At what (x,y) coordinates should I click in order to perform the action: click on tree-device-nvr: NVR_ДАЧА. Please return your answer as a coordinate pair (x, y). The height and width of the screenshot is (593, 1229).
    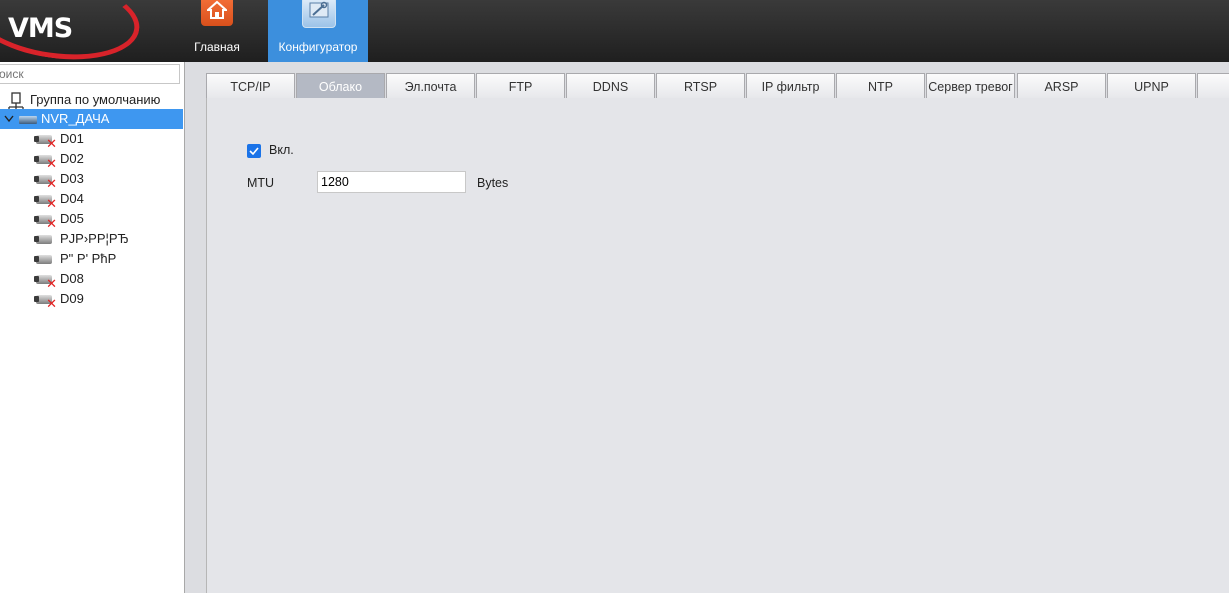
    Looking at the image, I should click on (91, 119).